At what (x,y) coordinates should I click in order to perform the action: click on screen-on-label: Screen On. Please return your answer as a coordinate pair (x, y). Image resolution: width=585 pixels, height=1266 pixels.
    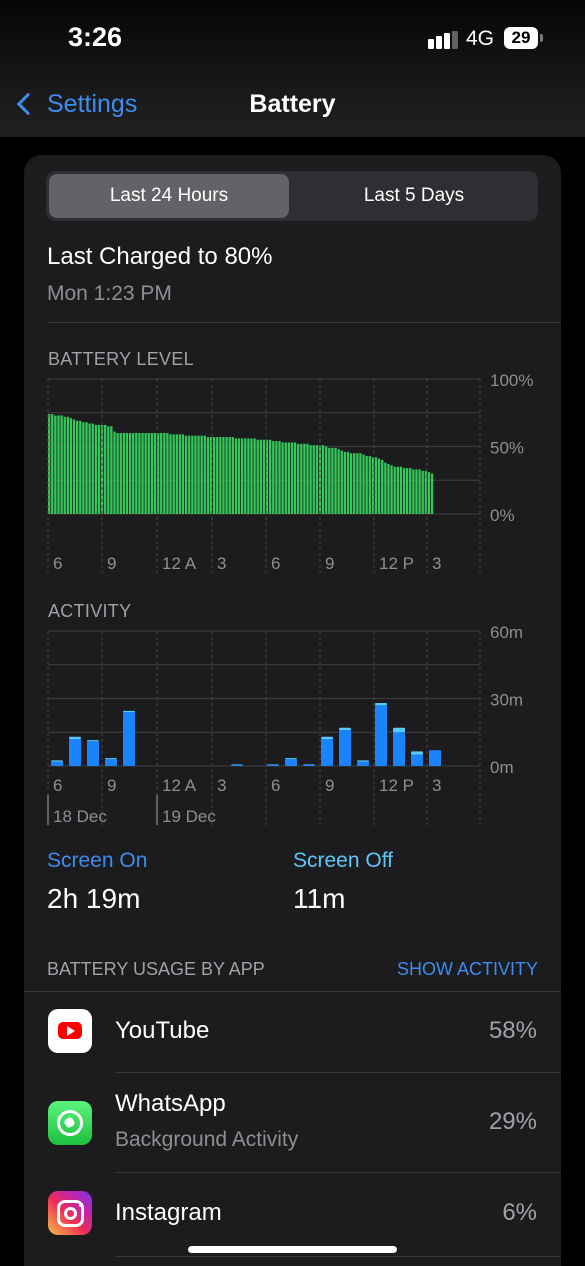
    Looking at the image, I should click on (97, 861).